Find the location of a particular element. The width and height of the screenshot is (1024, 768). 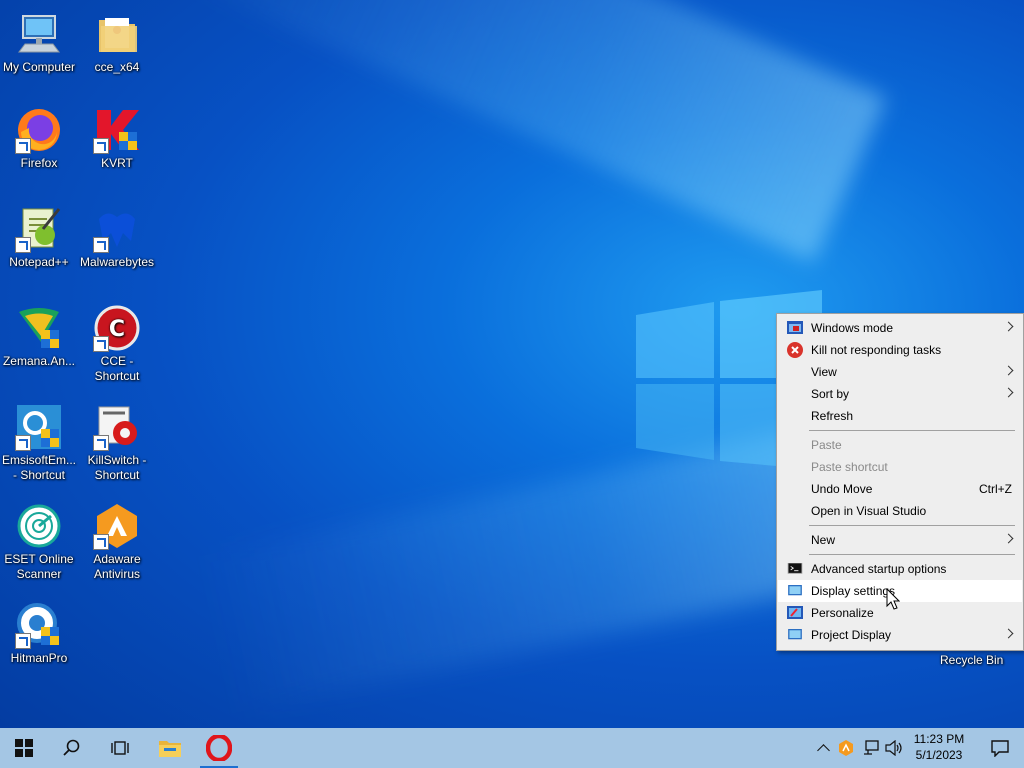

desktop-icon-cce-shortcut: C CCE - Shortcut is located at coordinates (117, 344).